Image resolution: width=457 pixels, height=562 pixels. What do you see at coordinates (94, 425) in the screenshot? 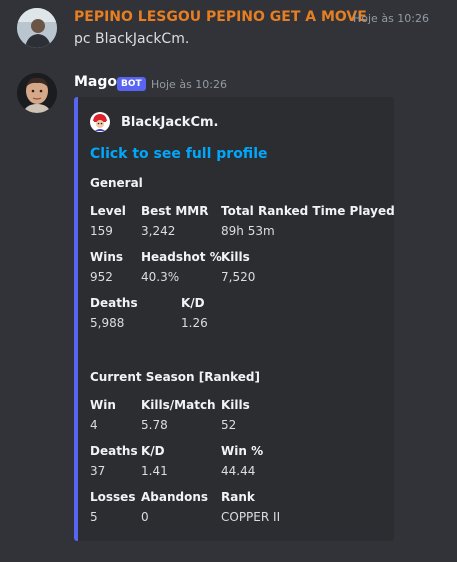
I see `field-value: 4` at bounding box center [94, 425].